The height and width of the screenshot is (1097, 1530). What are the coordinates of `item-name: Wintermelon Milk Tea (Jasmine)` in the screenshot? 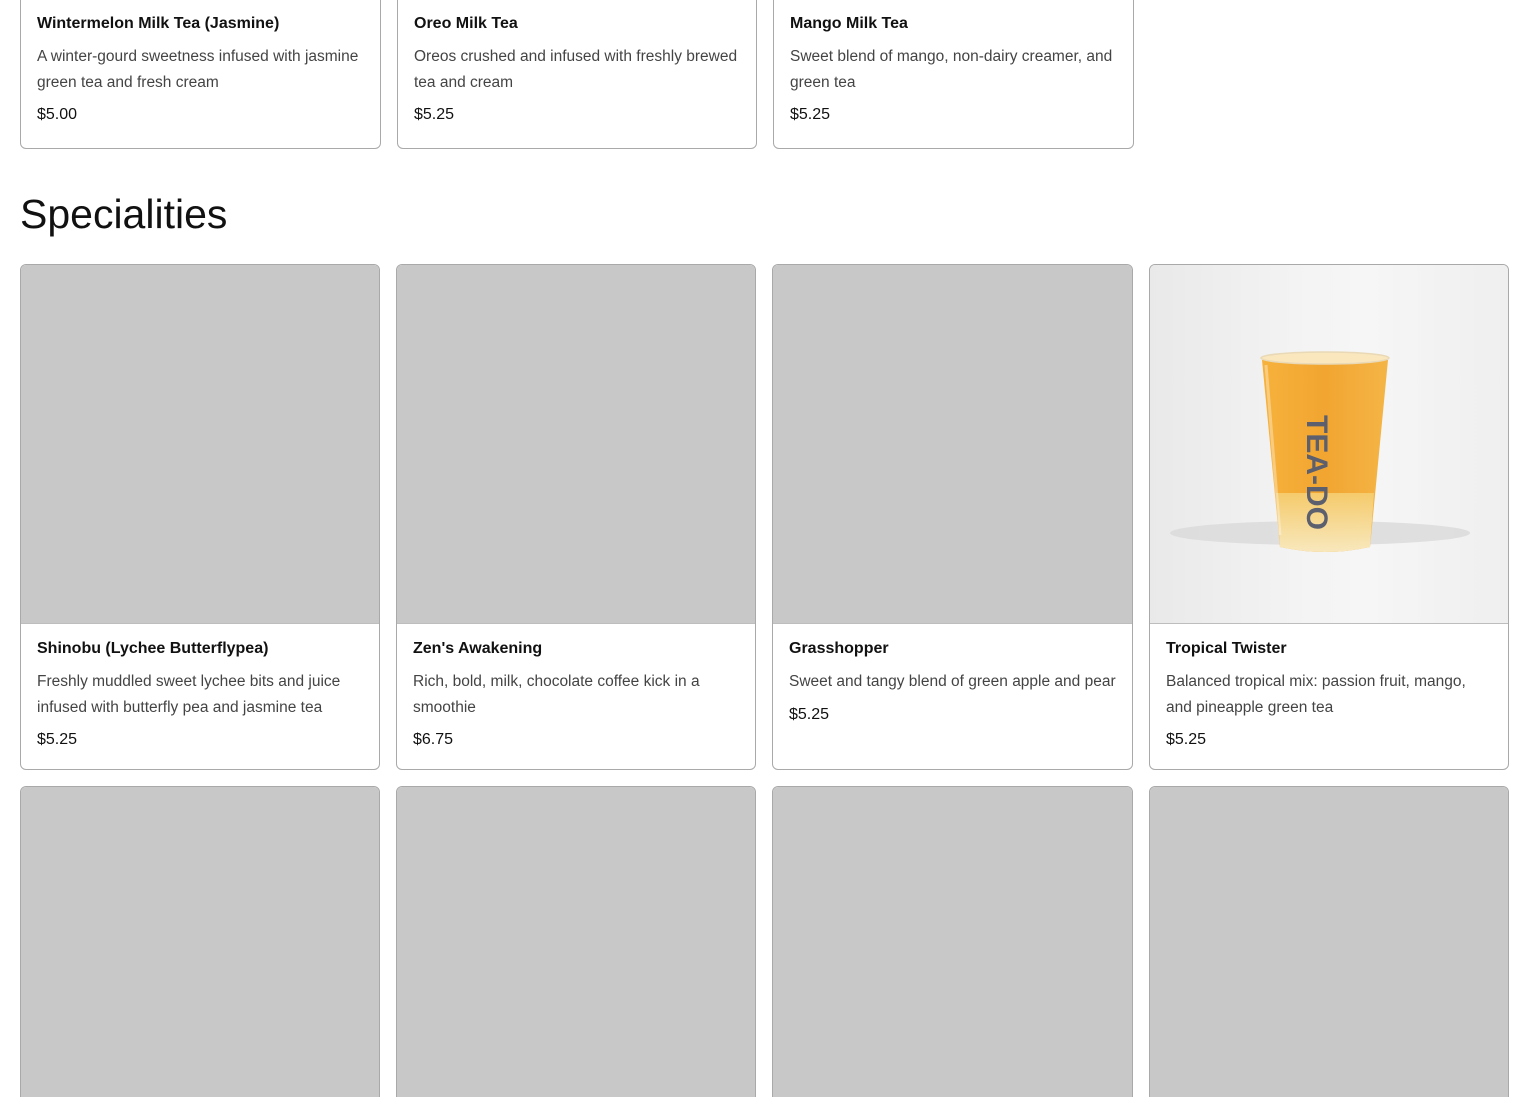 It's located at (158, 23).